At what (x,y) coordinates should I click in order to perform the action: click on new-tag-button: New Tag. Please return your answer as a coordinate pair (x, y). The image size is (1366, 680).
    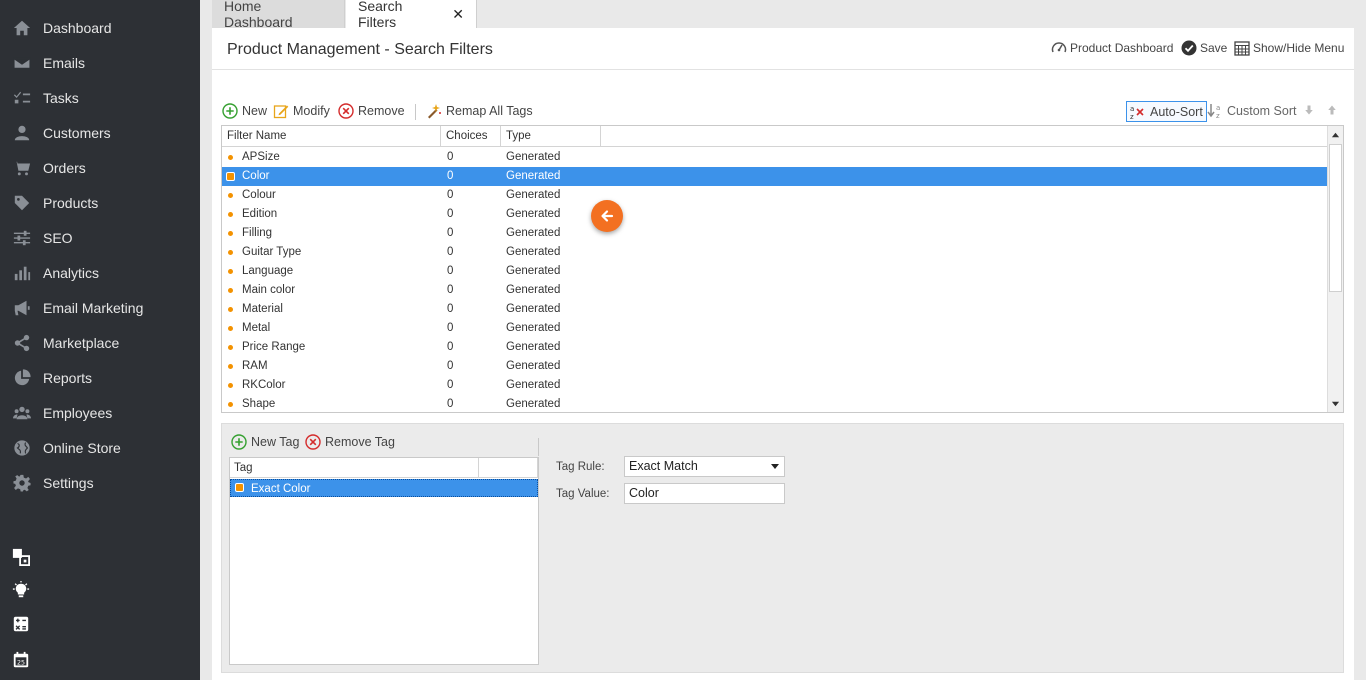
    Looking at the image, I should click on (265, 442).